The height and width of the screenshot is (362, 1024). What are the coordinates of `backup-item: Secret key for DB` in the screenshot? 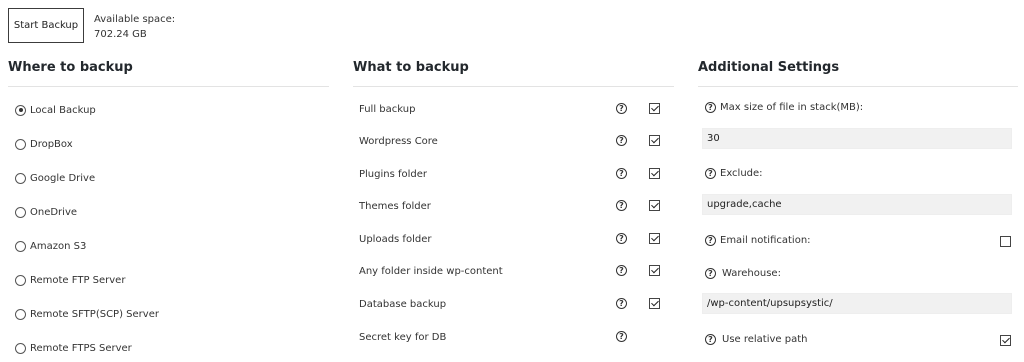 It's located at (402, 337).